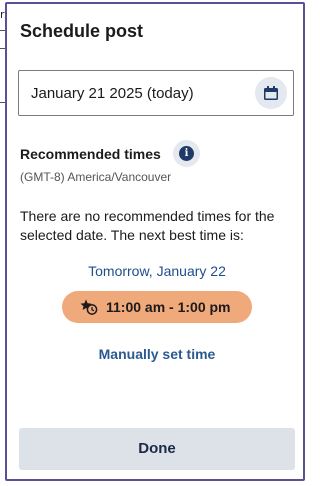 Image resolution: width=320 pixels, height=486 pixels. I want to click on calendar-button, so click(271, 93).